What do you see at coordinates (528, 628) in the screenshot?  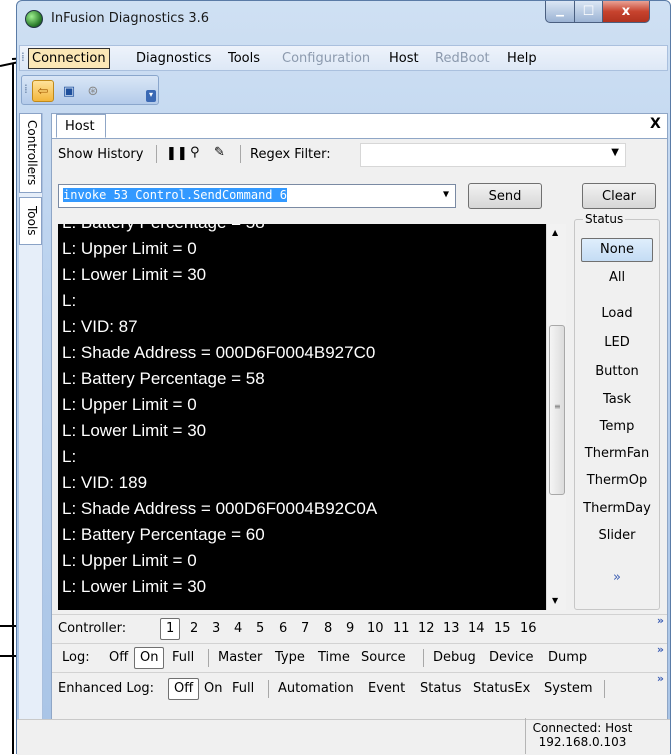 I see `controller-item-16: 16` at bounding box center [528, 628].